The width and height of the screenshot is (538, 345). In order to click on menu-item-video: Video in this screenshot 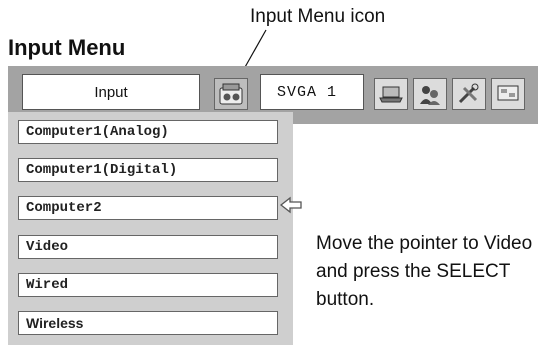, I will do `click(148, 247)`.